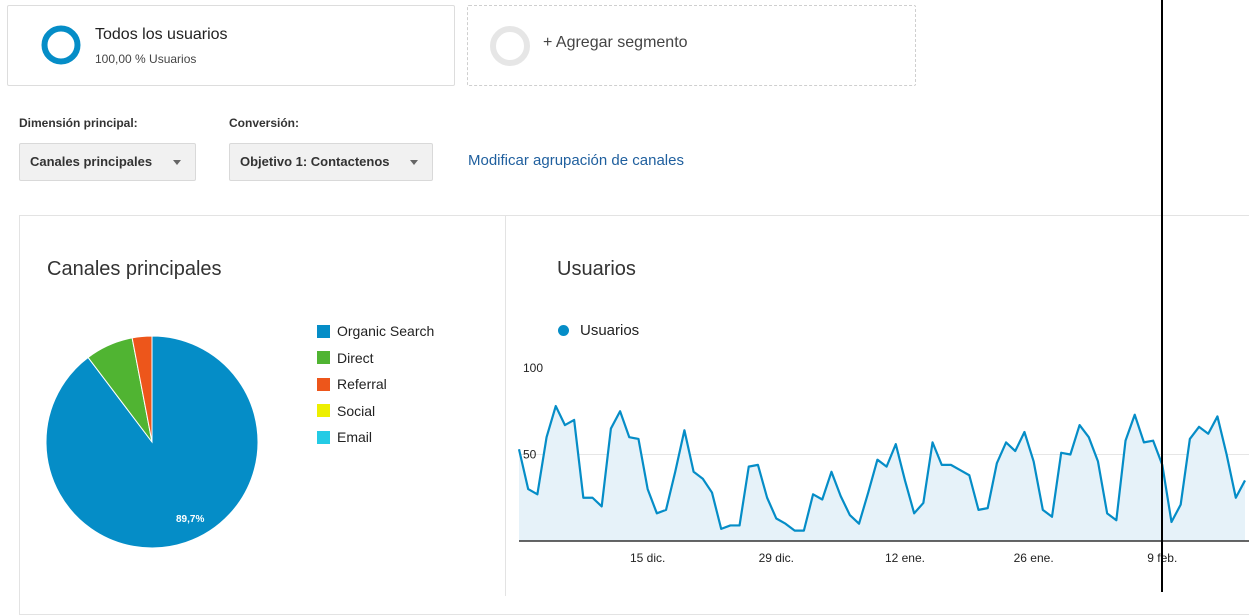 This screenshot has height=615, width=1249. Describe the element at coordinates (691, 45) in the screenshot. I see `add-segment-button: + Agregar segmento` at that location.